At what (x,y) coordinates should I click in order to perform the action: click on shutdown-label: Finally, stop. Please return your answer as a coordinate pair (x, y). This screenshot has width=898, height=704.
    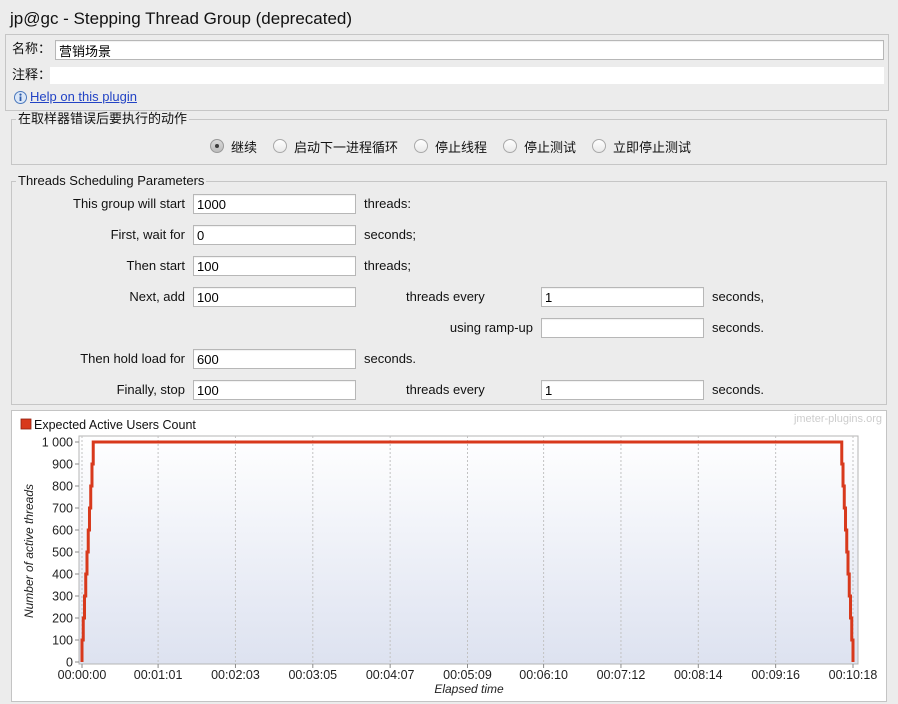
    Looking at the image, I should click on (150, 389).